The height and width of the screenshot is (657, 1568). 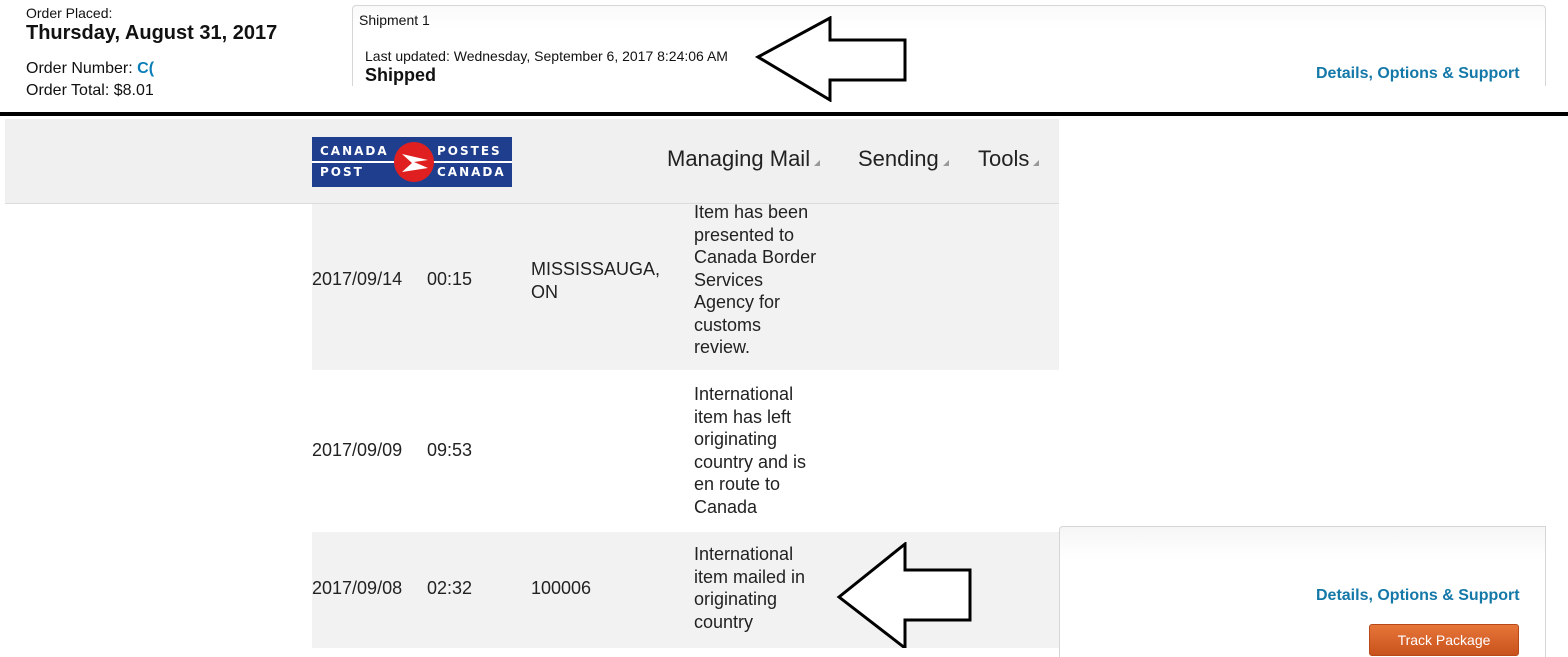 What do you see at coordinates (784, 114) in the screenshot?
I see `section-divider` at bounding box center [784, 114].